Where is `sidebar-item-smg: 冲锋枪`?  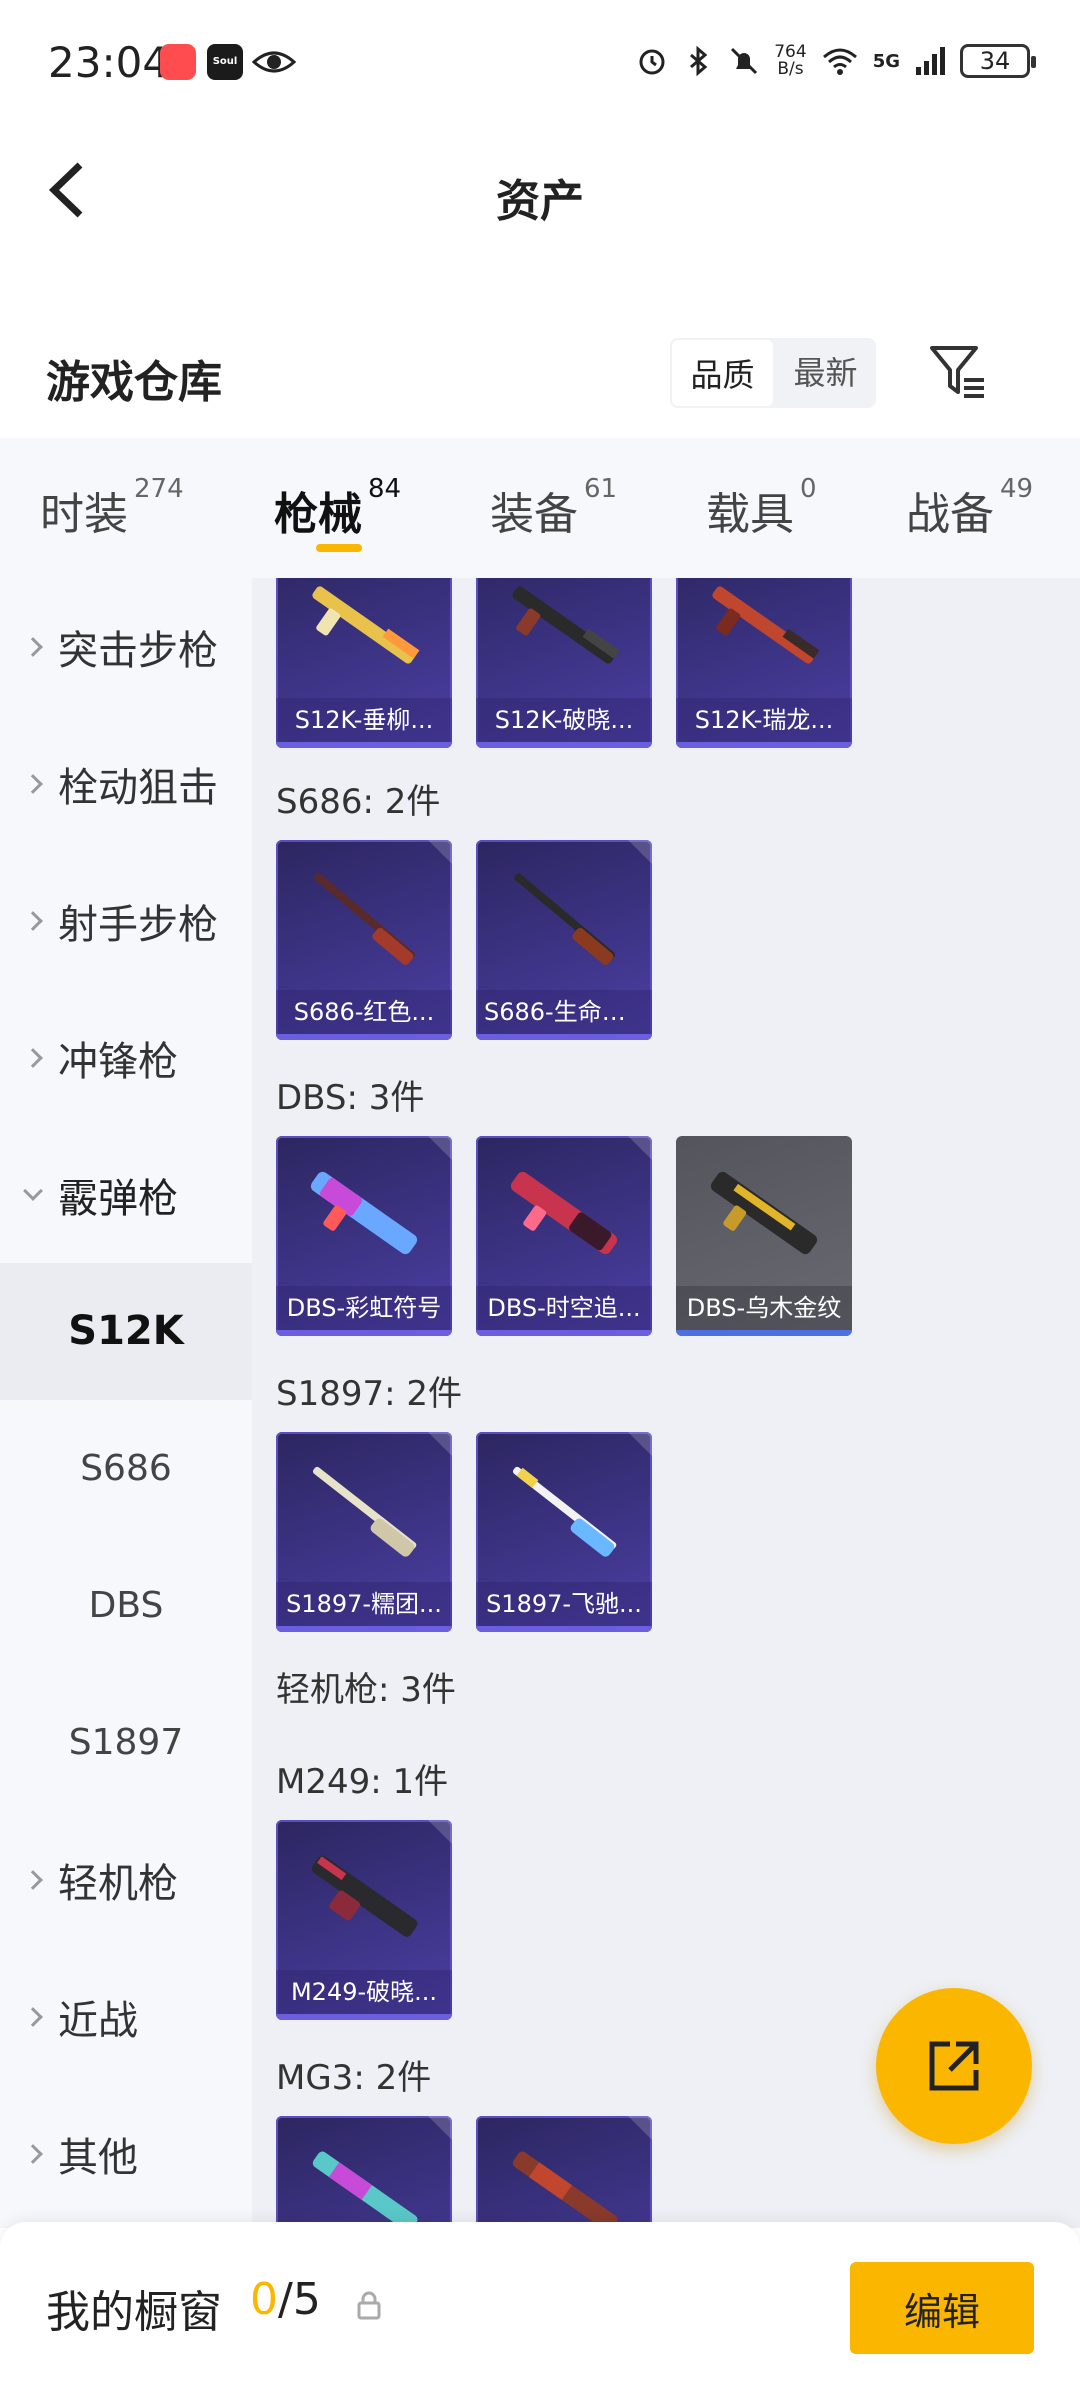 sidebar-item-smg: 冲锋枪 is located at coordinates (126, 1057).